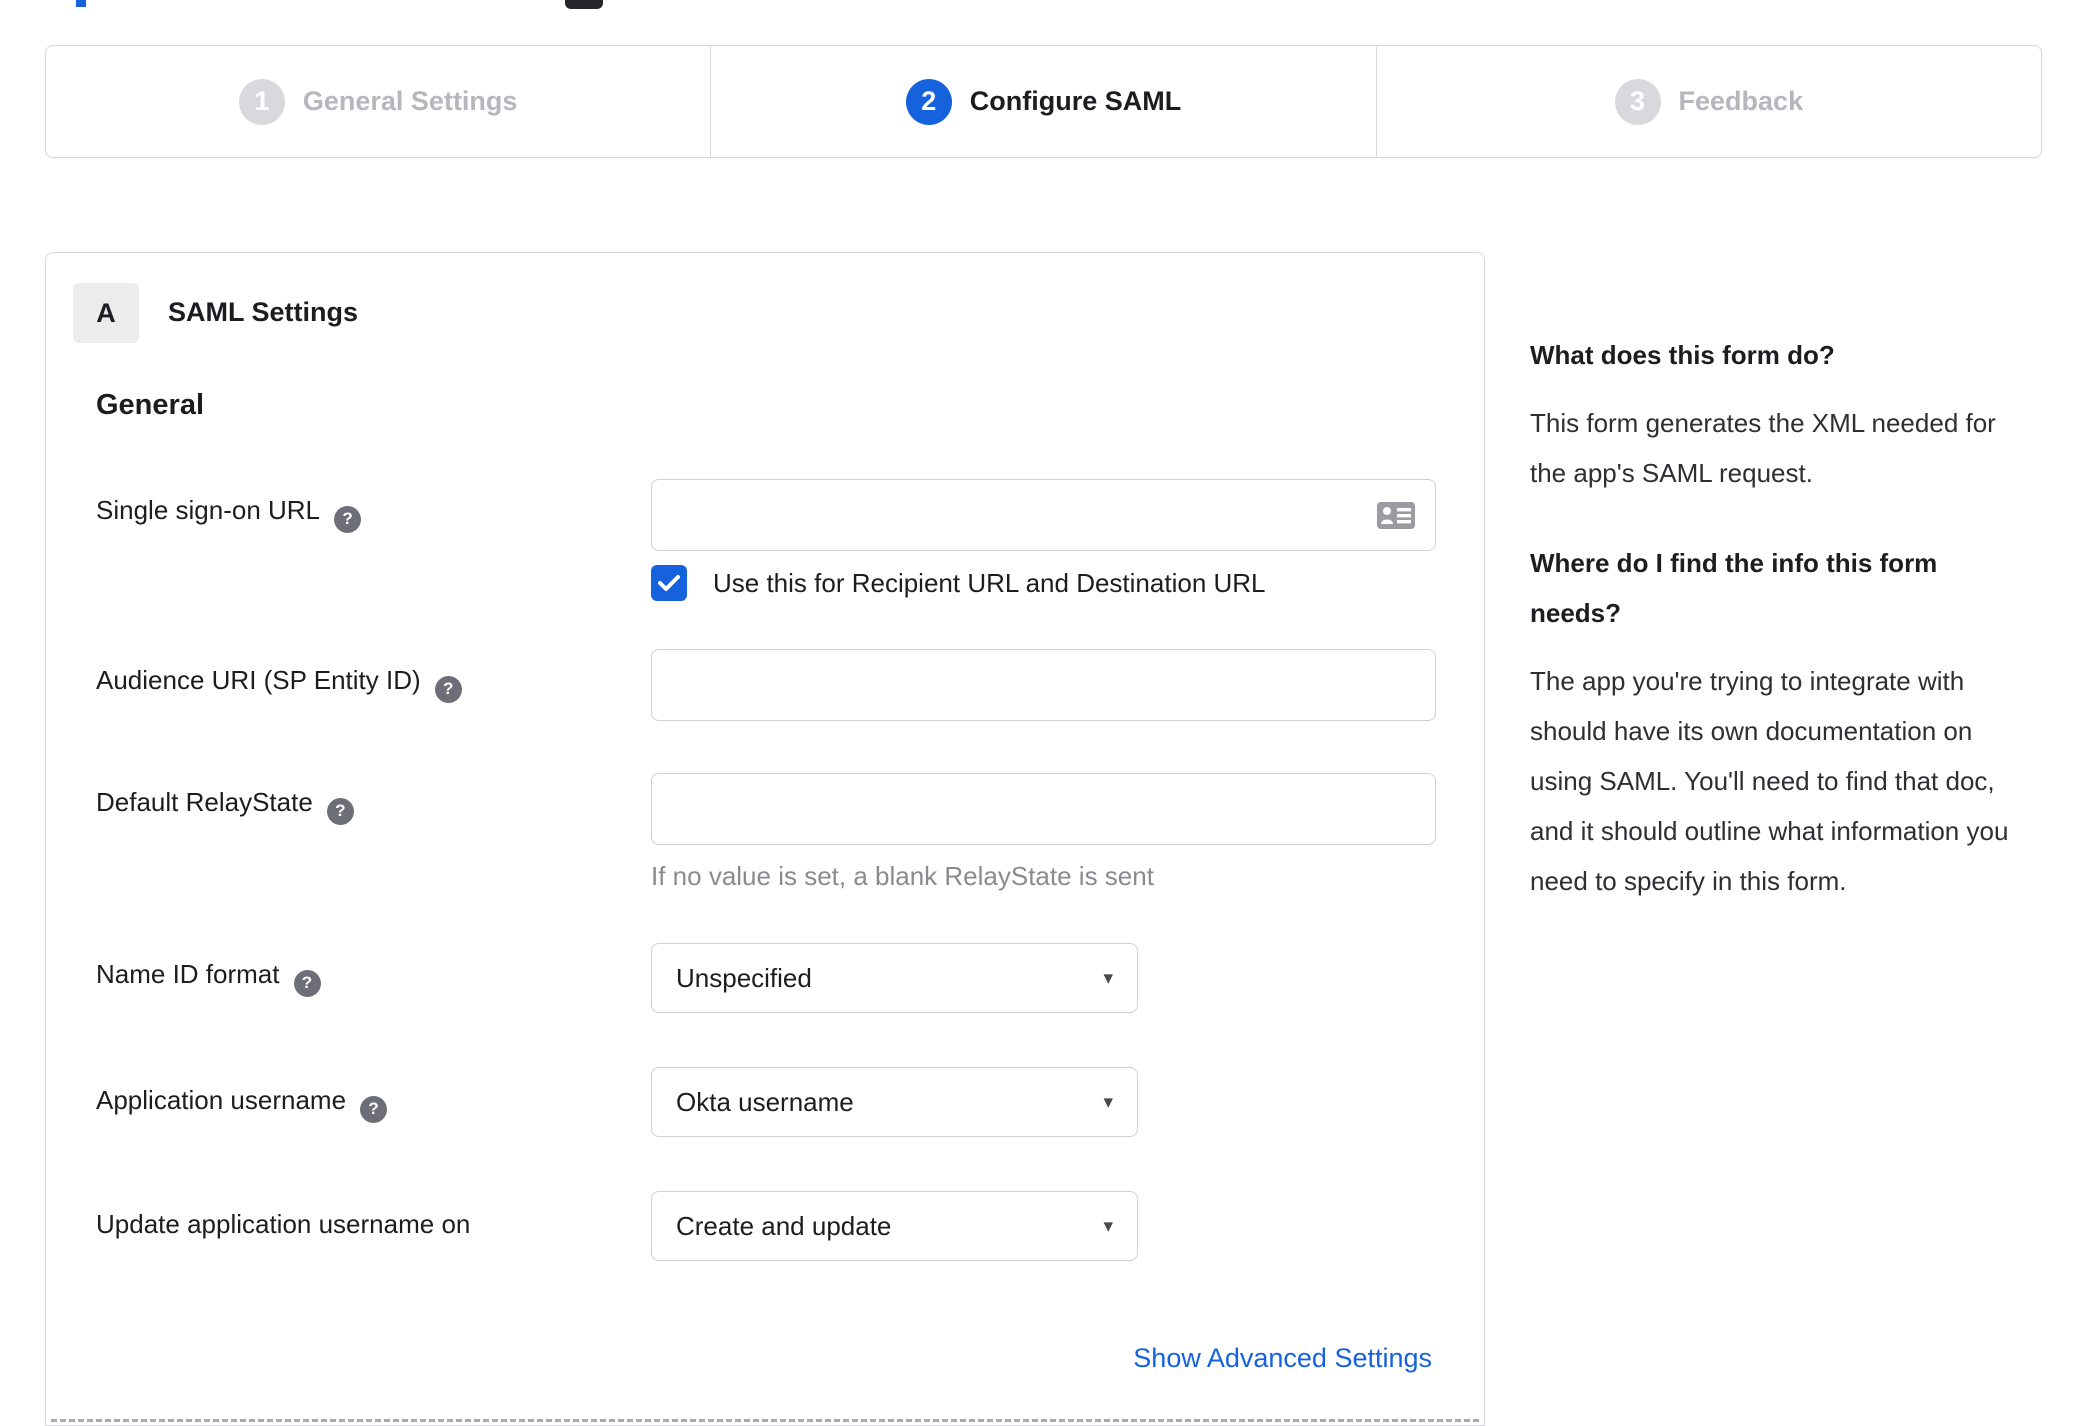 This screenshot has height=1426, width=2092. I want to click on relay-state-label: Default RelayState?, so click(225, 806).